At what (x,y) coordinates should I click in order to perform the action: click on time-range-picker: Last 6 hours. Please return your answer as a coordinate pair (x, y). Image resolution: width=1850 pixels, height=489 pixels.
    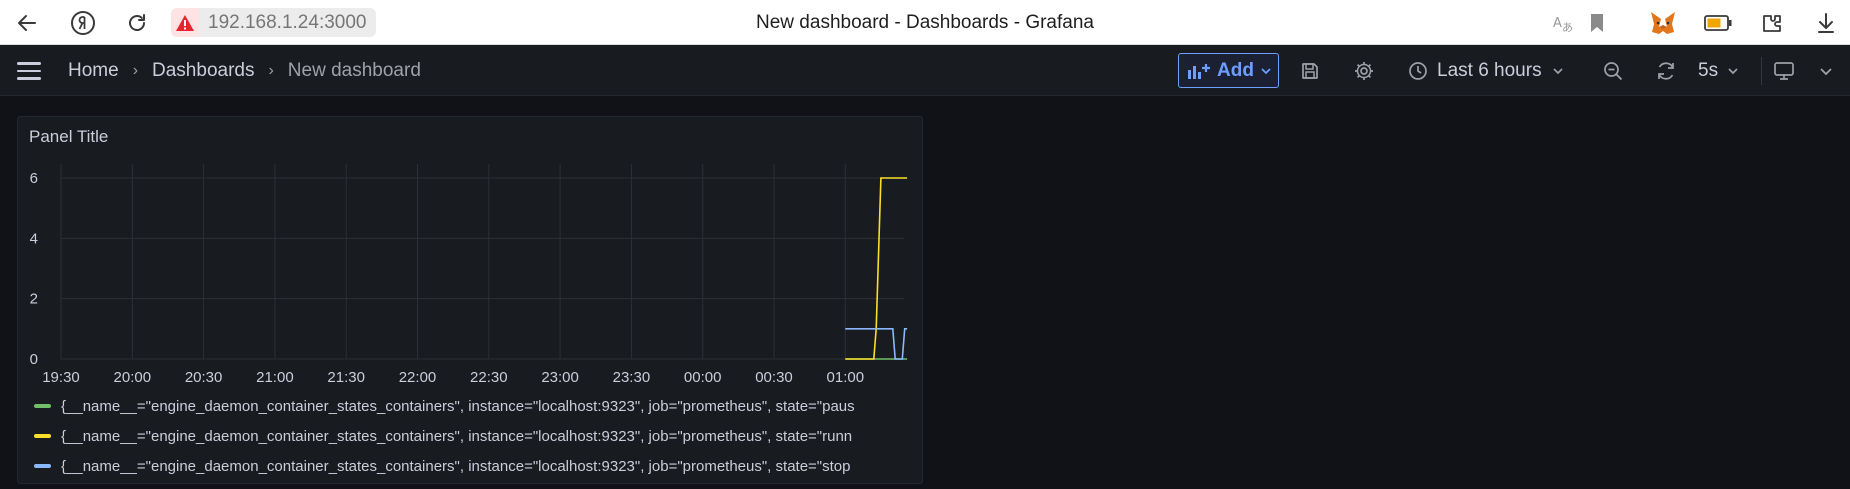
    Looking at the image, I should click on (1486, 71).